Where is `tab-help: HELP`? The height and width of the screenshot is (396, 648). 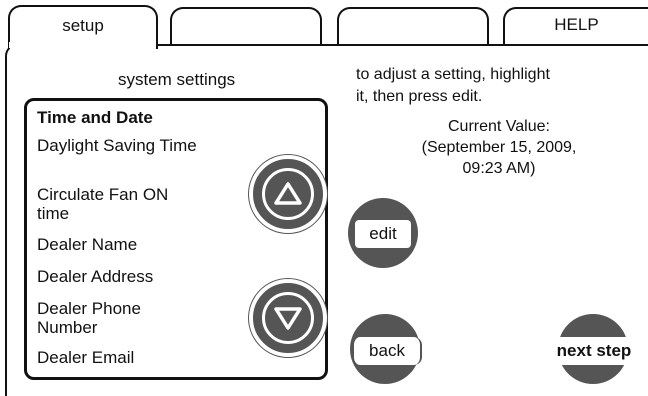 tab-help: HELP is located at coordinates (575, 26).